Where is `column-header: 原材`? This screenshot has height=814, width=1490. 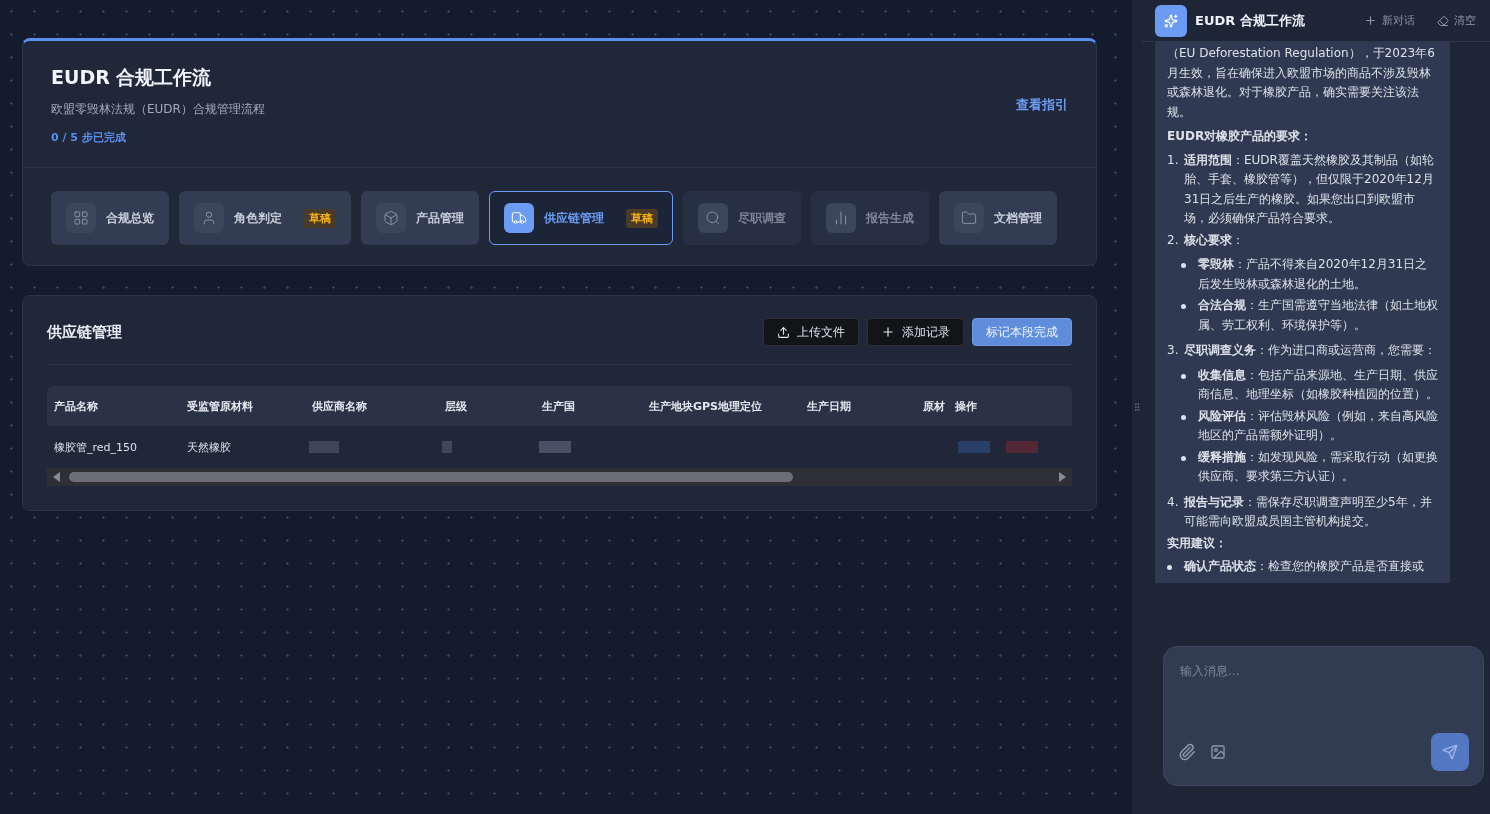
column-header: 原材 is located at coordinates (934, 406).